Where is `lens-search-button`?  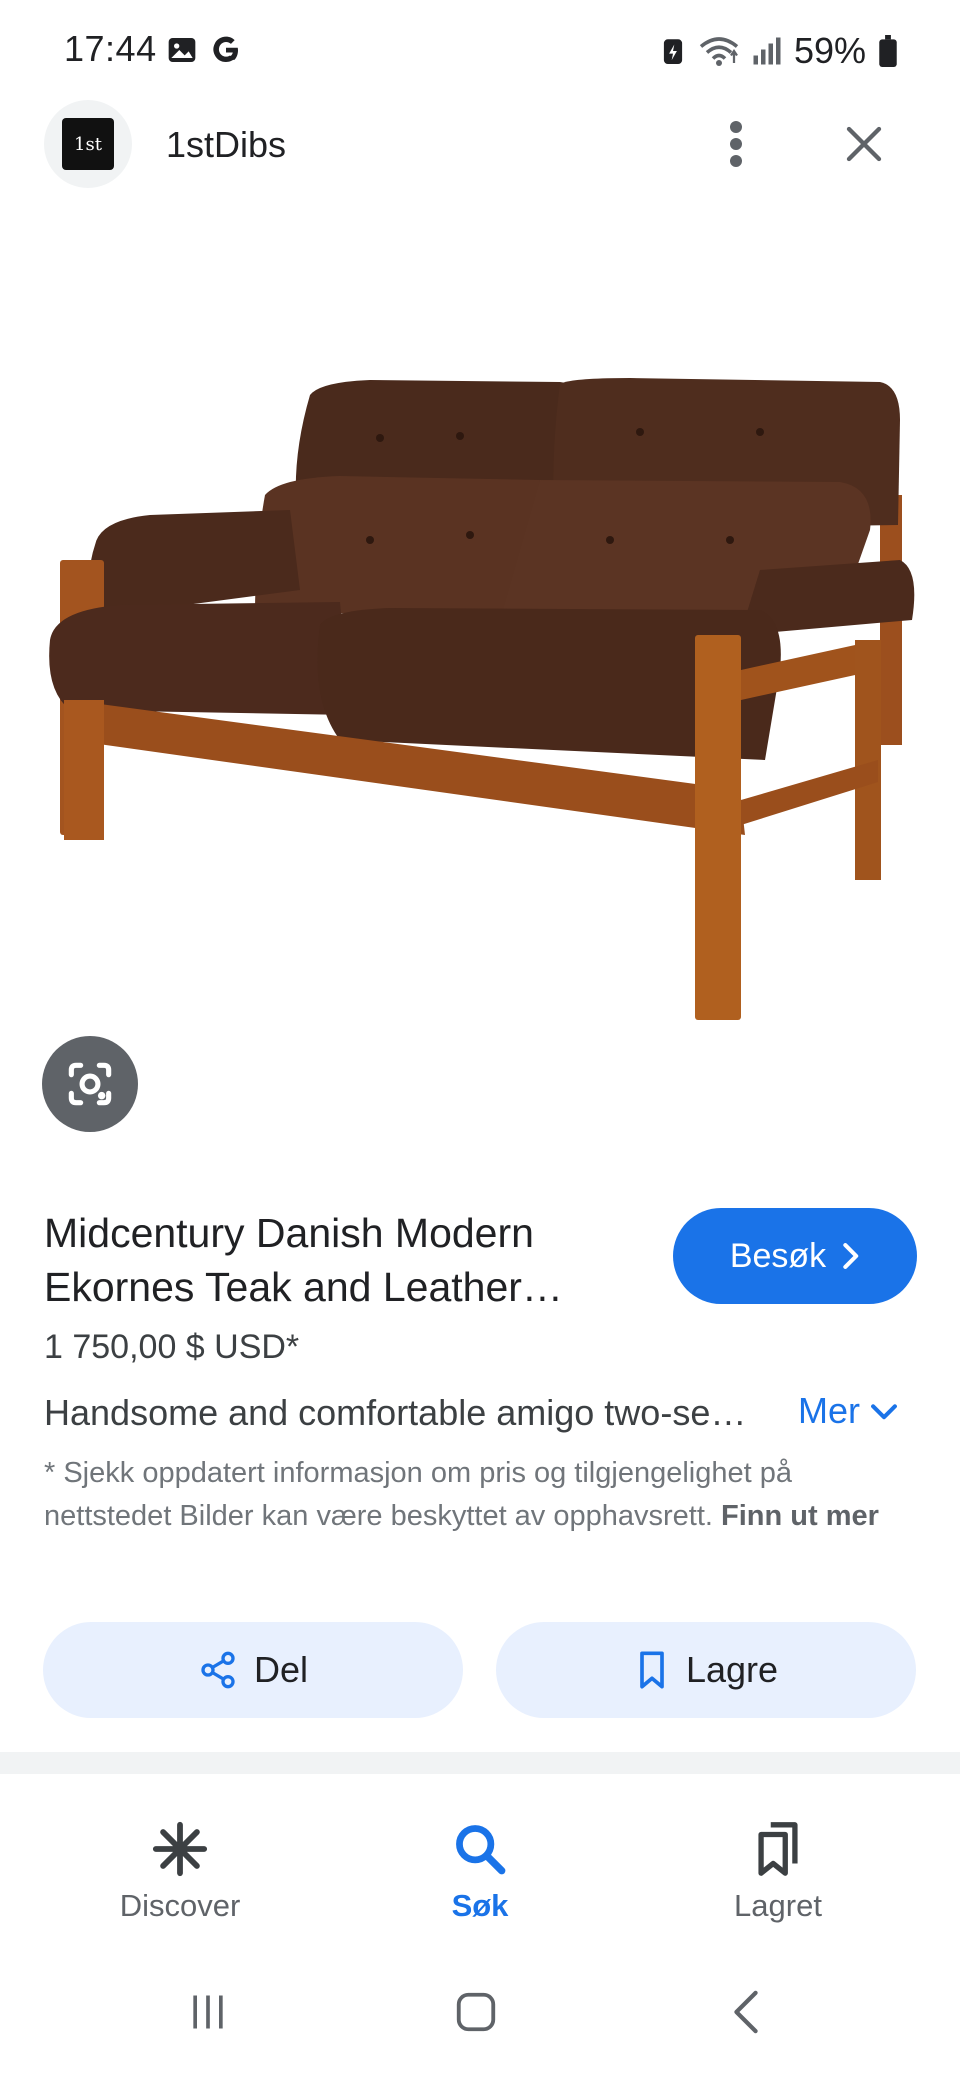
lens-search-button is located at coordinates (90, 1084).